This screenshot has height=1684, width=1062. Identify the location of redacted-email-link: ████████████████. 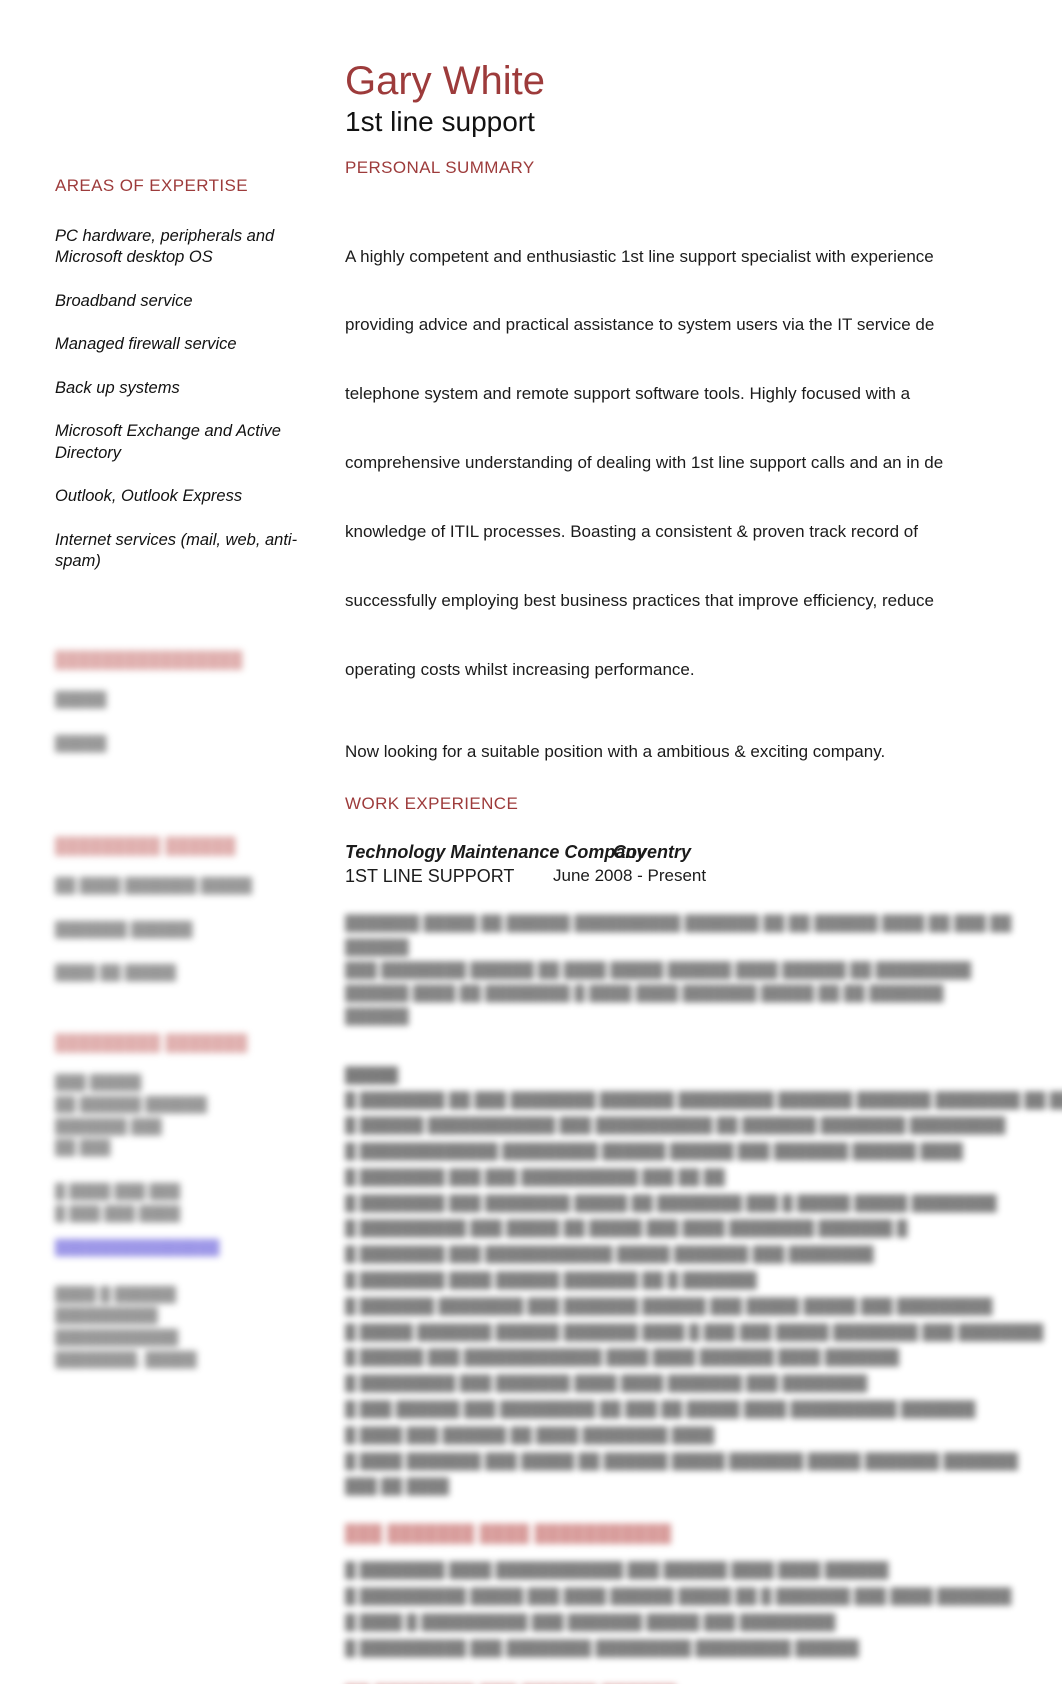
(180, 1248).